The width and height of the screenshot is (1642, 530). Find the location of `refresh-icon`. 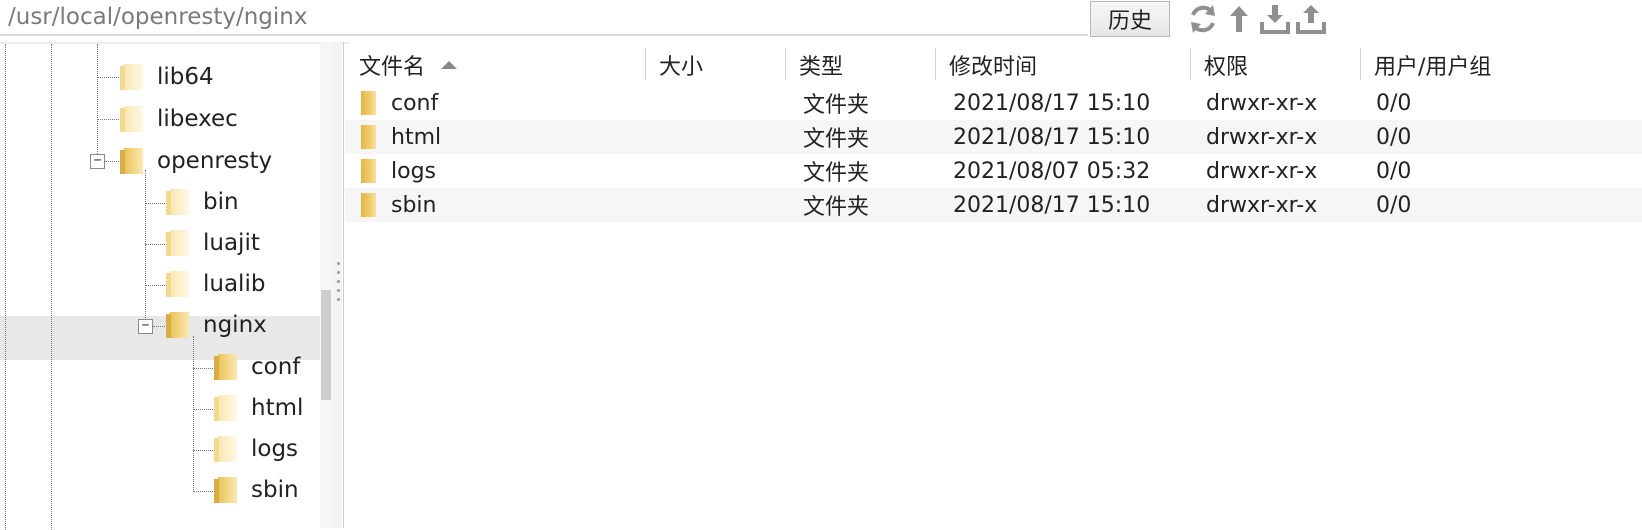

refresh-icon is located at coordinates (1203, 19).